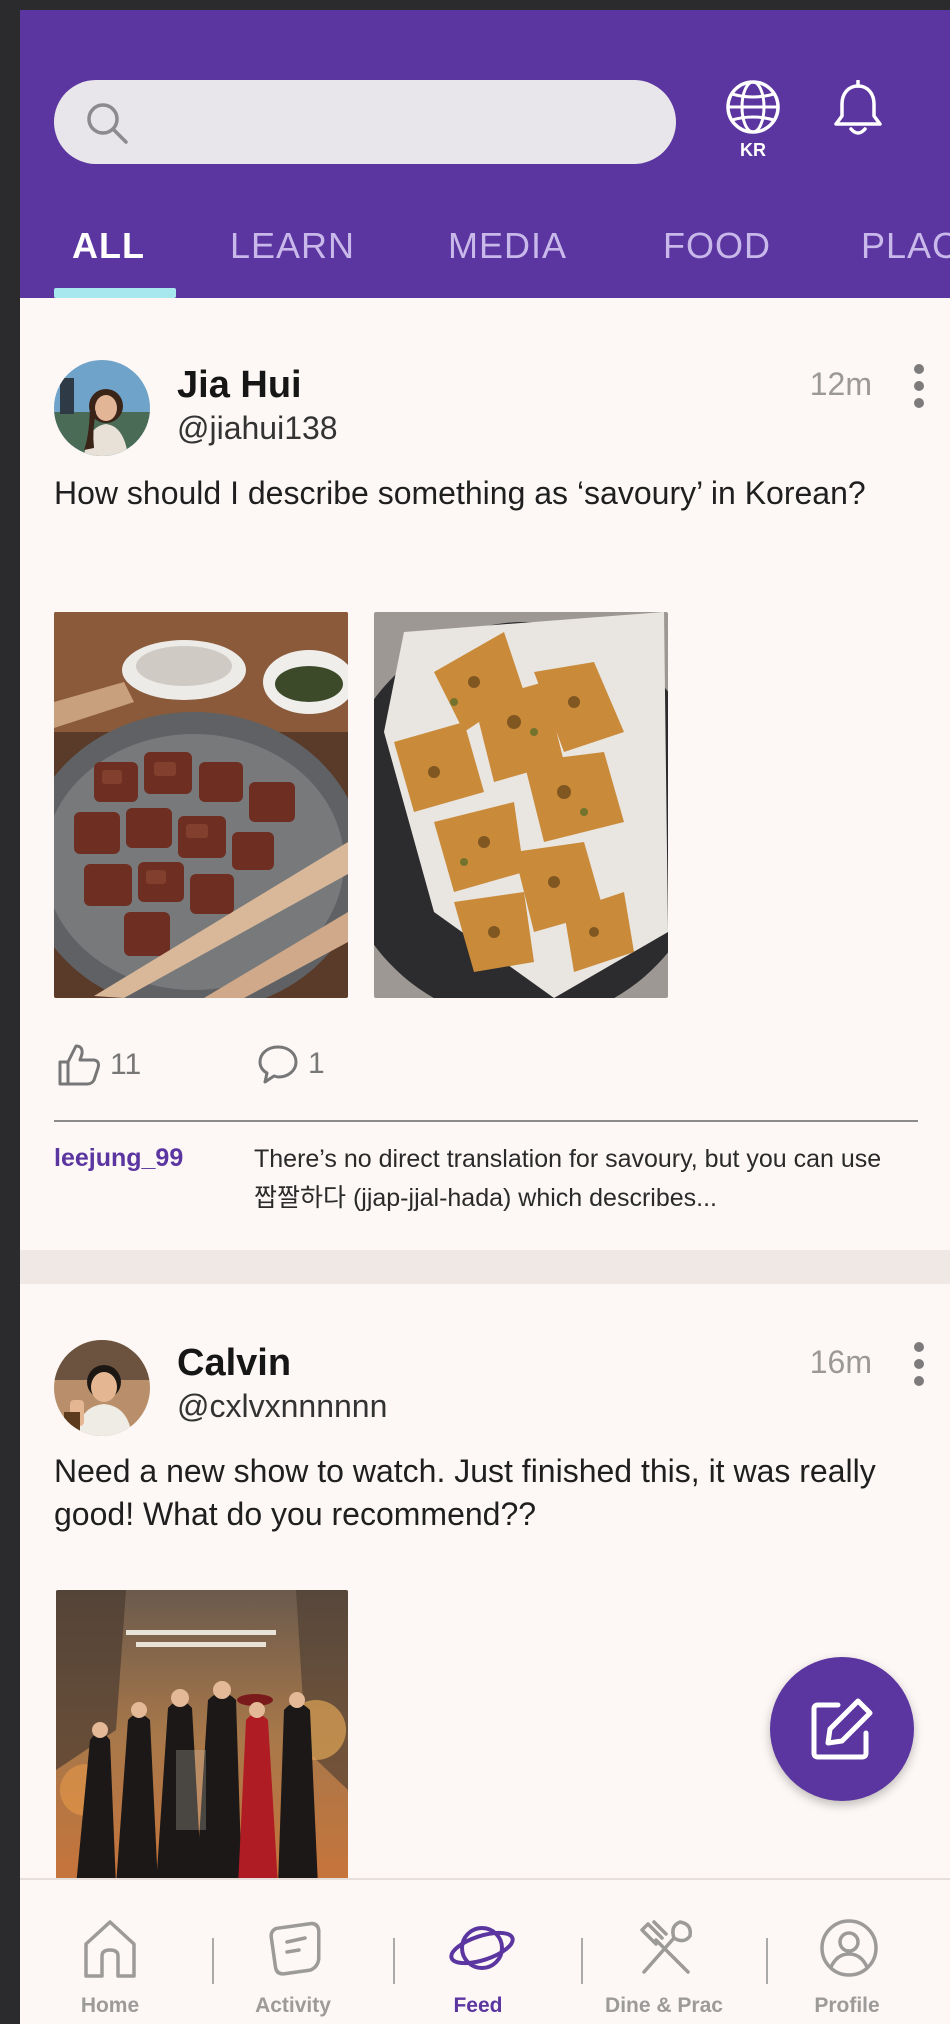 The image size is (950, 2024). I want to click on tab-food: FOOD, so click(717, 246).